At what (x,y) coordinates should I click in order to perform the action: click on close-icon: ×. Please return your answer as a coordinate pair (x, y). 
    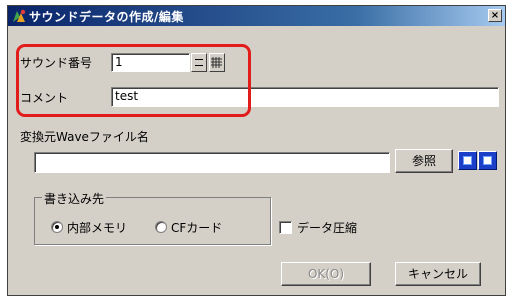
    Looking at the image, I should click on (495, 15).